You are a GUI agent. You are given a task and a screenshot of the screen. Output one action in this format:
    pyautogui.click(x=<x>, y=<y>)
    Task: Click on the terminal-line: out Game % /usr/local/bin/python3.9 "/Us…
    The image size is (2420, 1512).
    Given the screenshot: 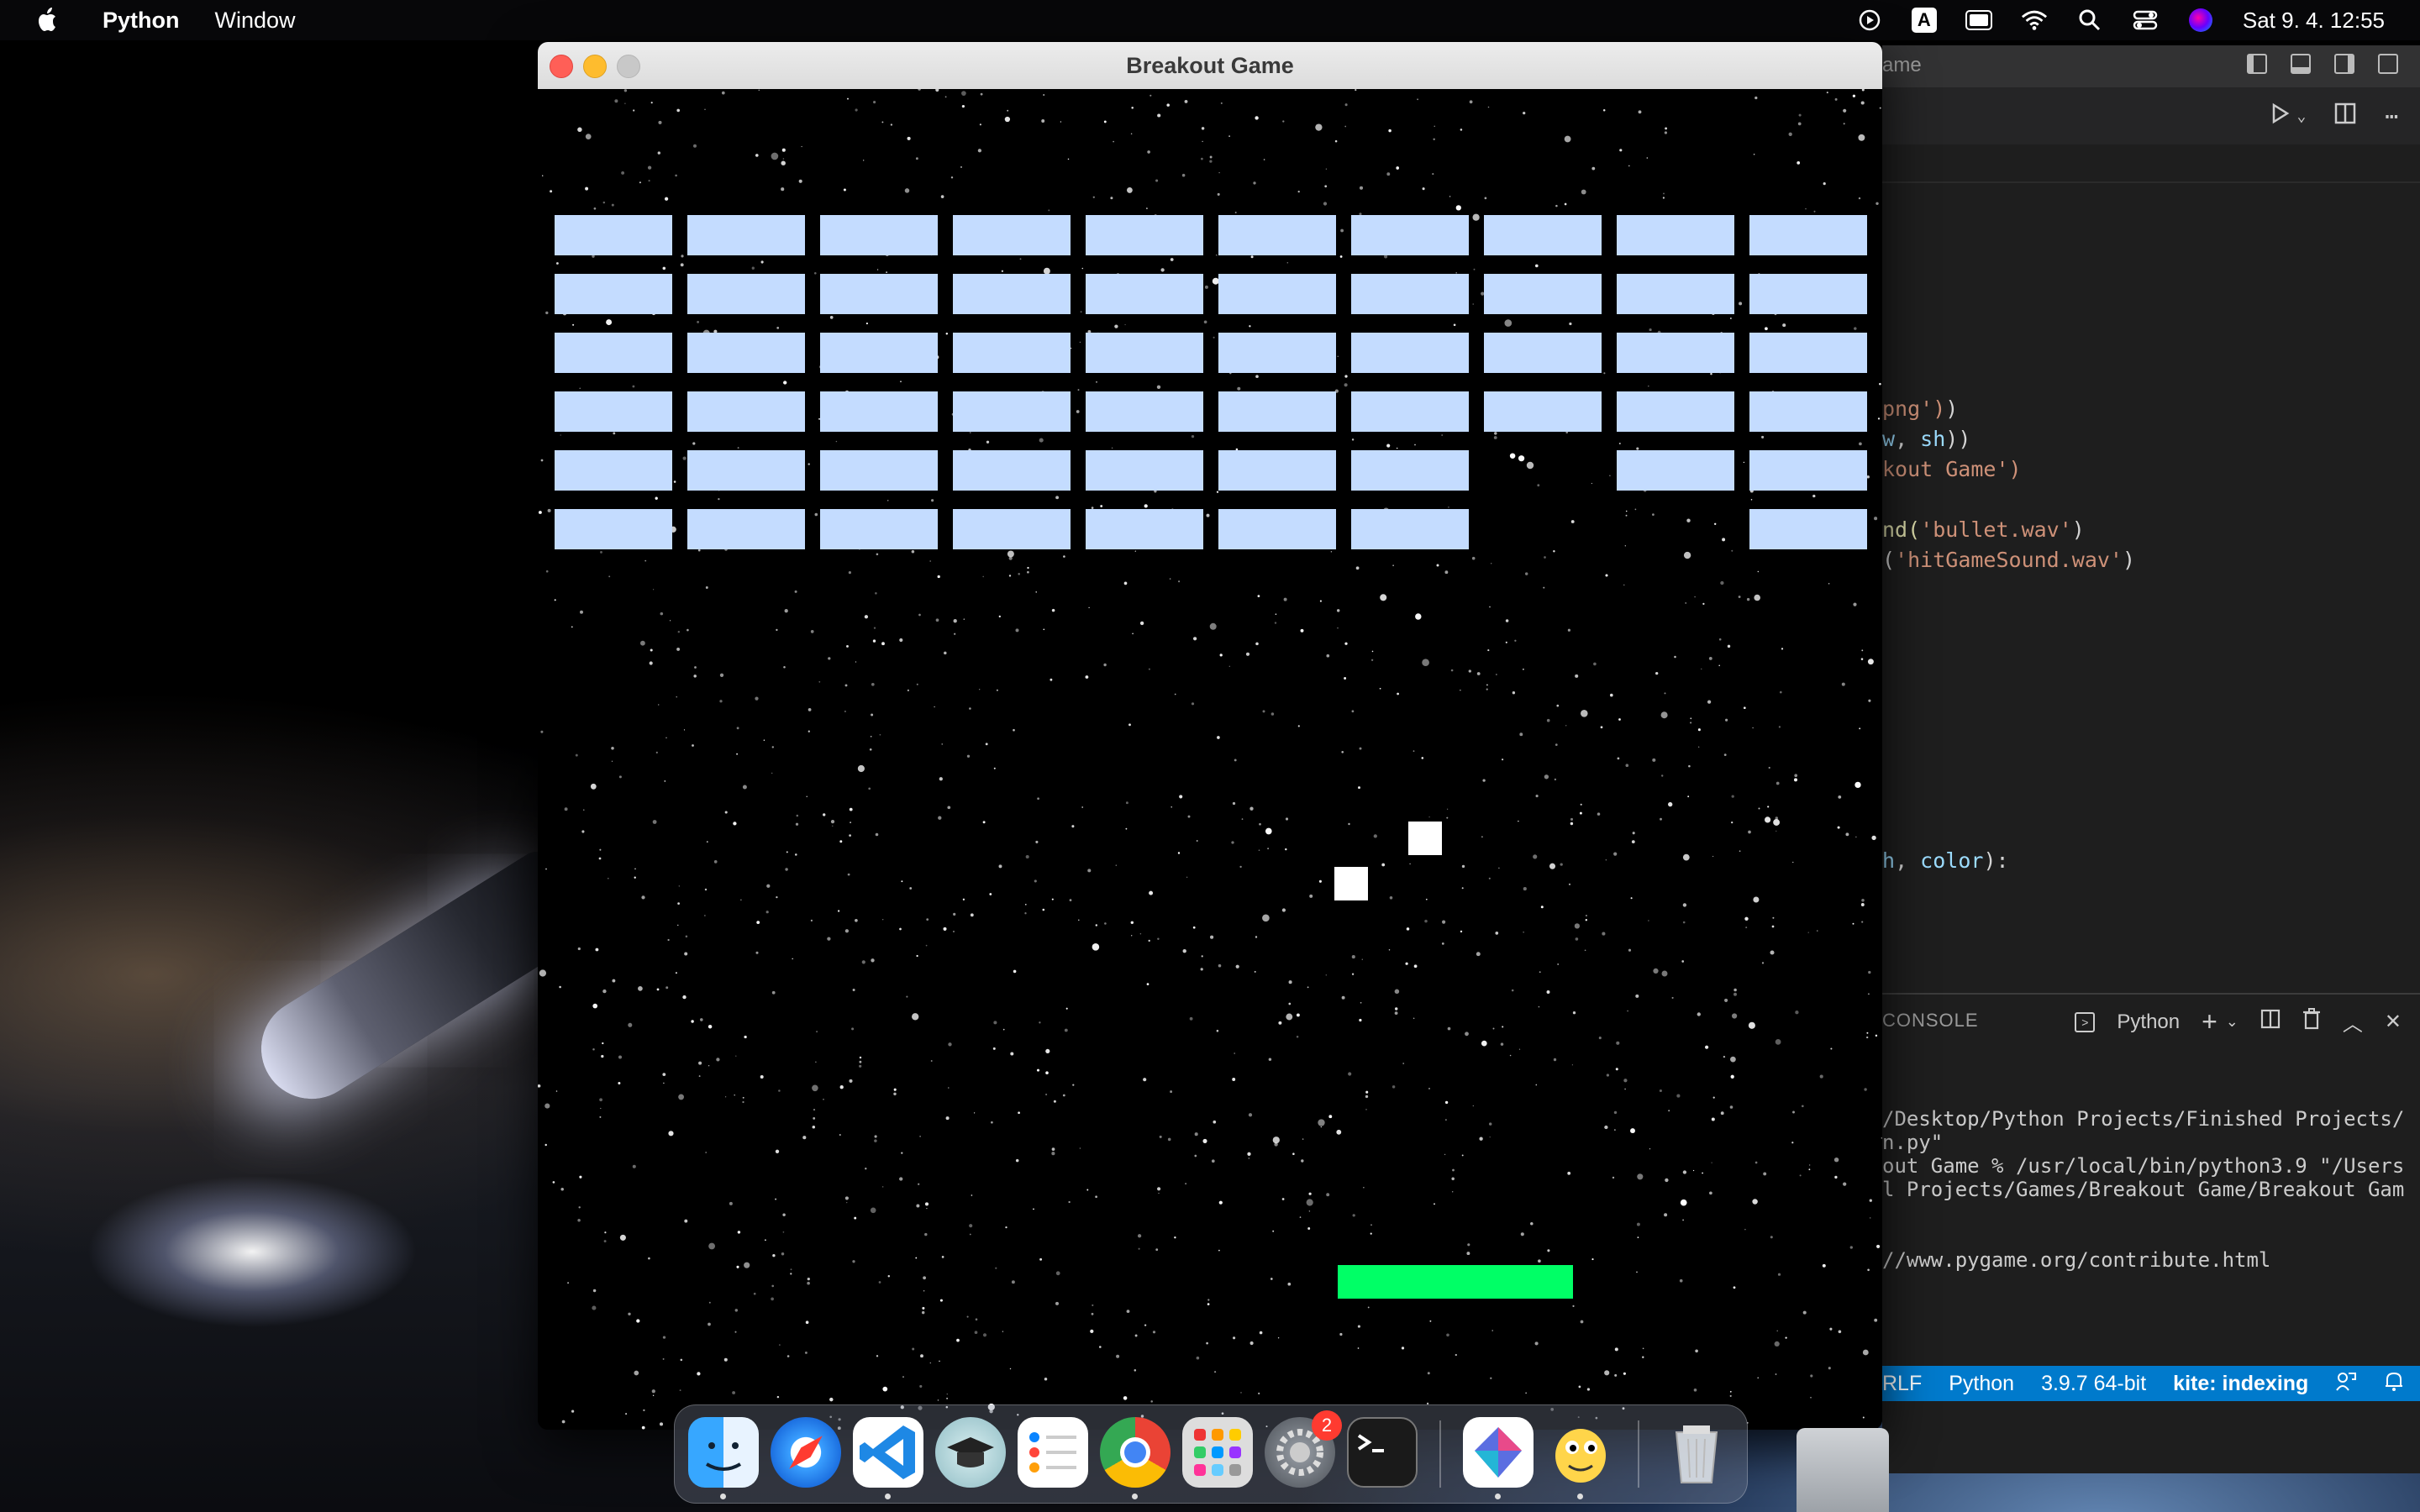 What is the action you would take?
    pyautogui.click(x=2144, y=1166)
    